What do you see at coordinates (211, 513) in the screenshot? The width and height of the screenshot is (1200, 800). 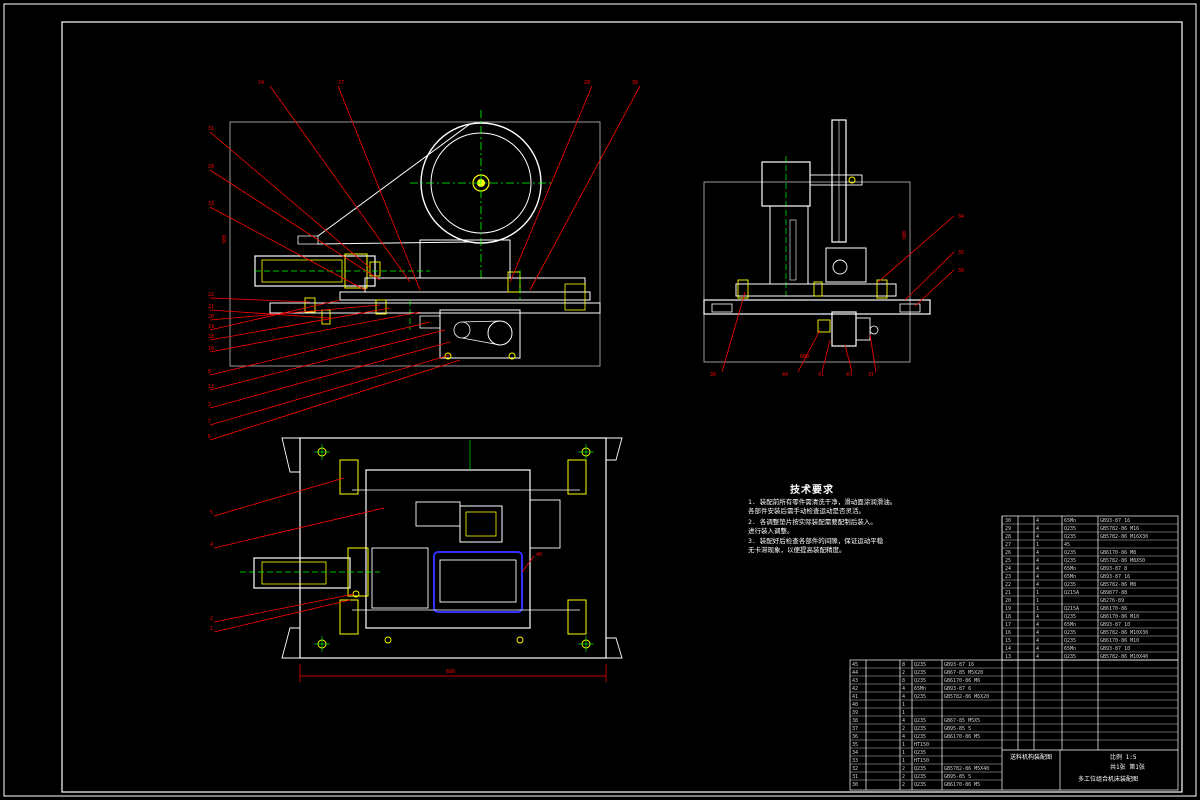 I see `svg-text: 5` at bounding box center [211, 513].